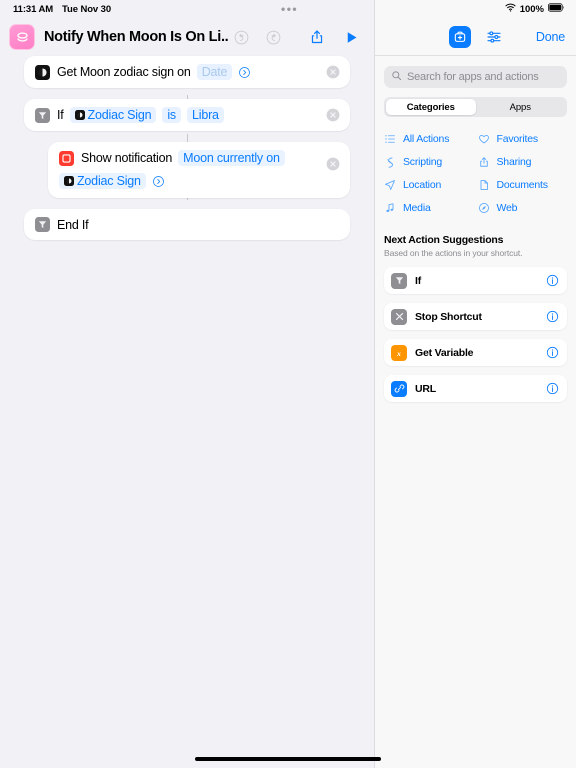 The image size is (576, 768). I want to click on play-icon, so click(351, 37).